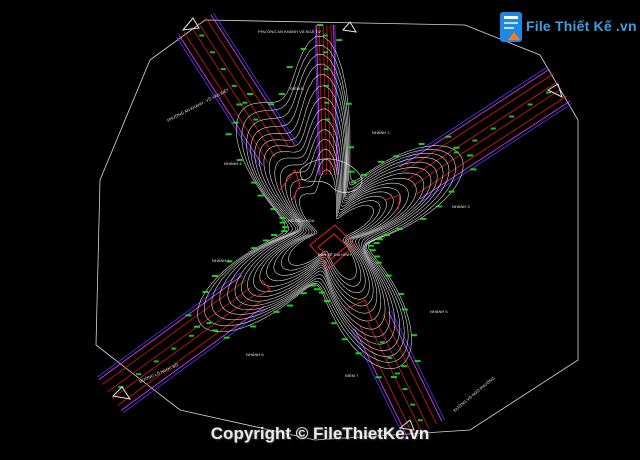  I want to click on tag-nhanh-1: NHÁNH 1, so click(221, 260).